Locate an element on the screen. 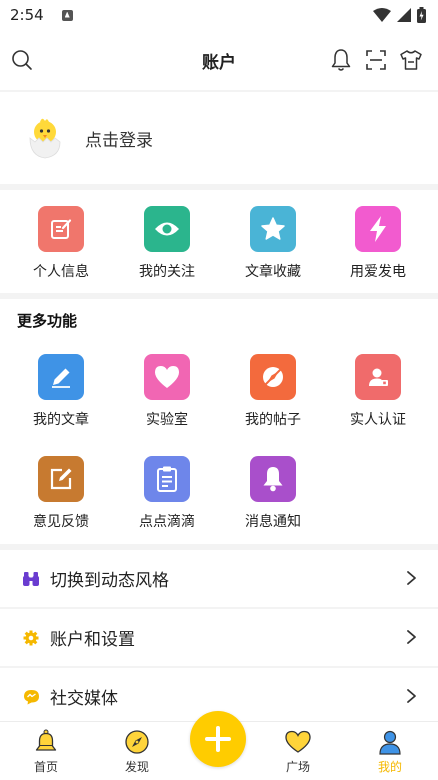 The width and height of the screenshot is (438, 780). person-icon is located at coordinates (390, 742).